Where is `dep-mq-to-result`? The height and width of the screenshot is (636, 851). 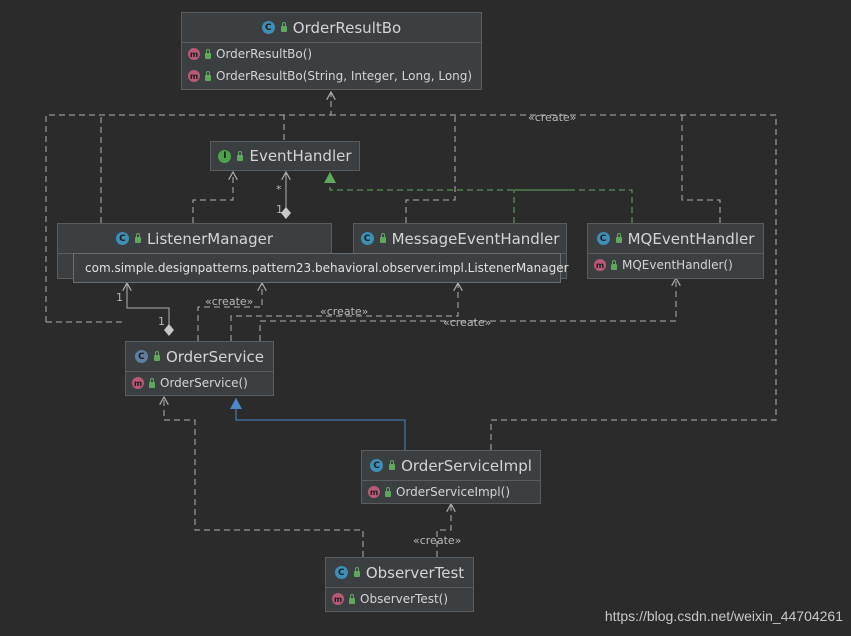
dep-mq-to-result is located at coordinates (701, 169).